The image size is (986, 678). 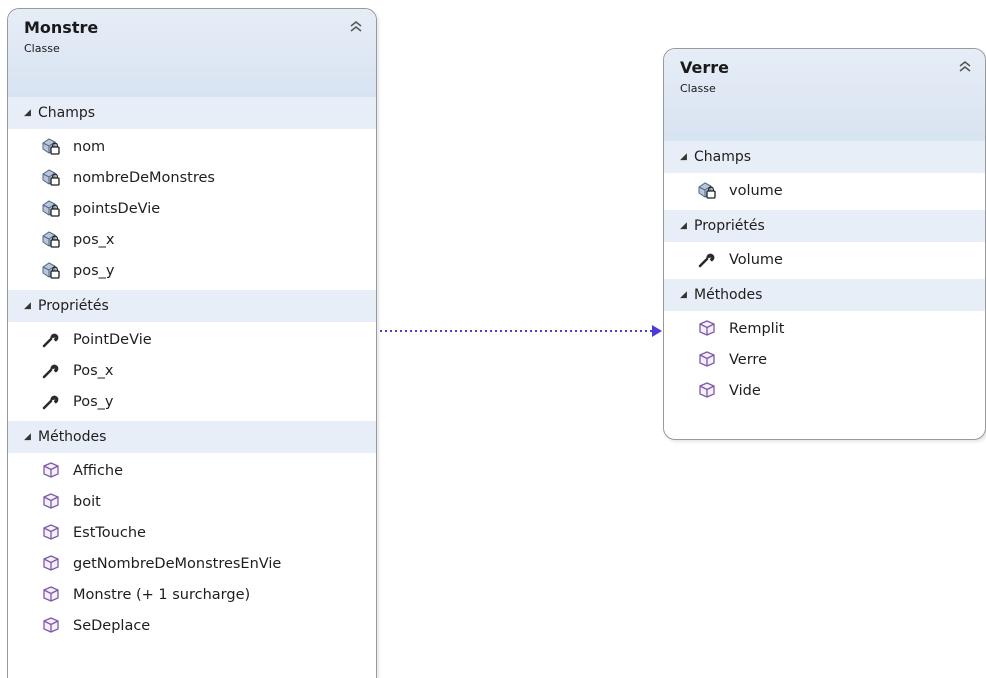 I want to click on section-body: volume, so click(x=824, y=191).